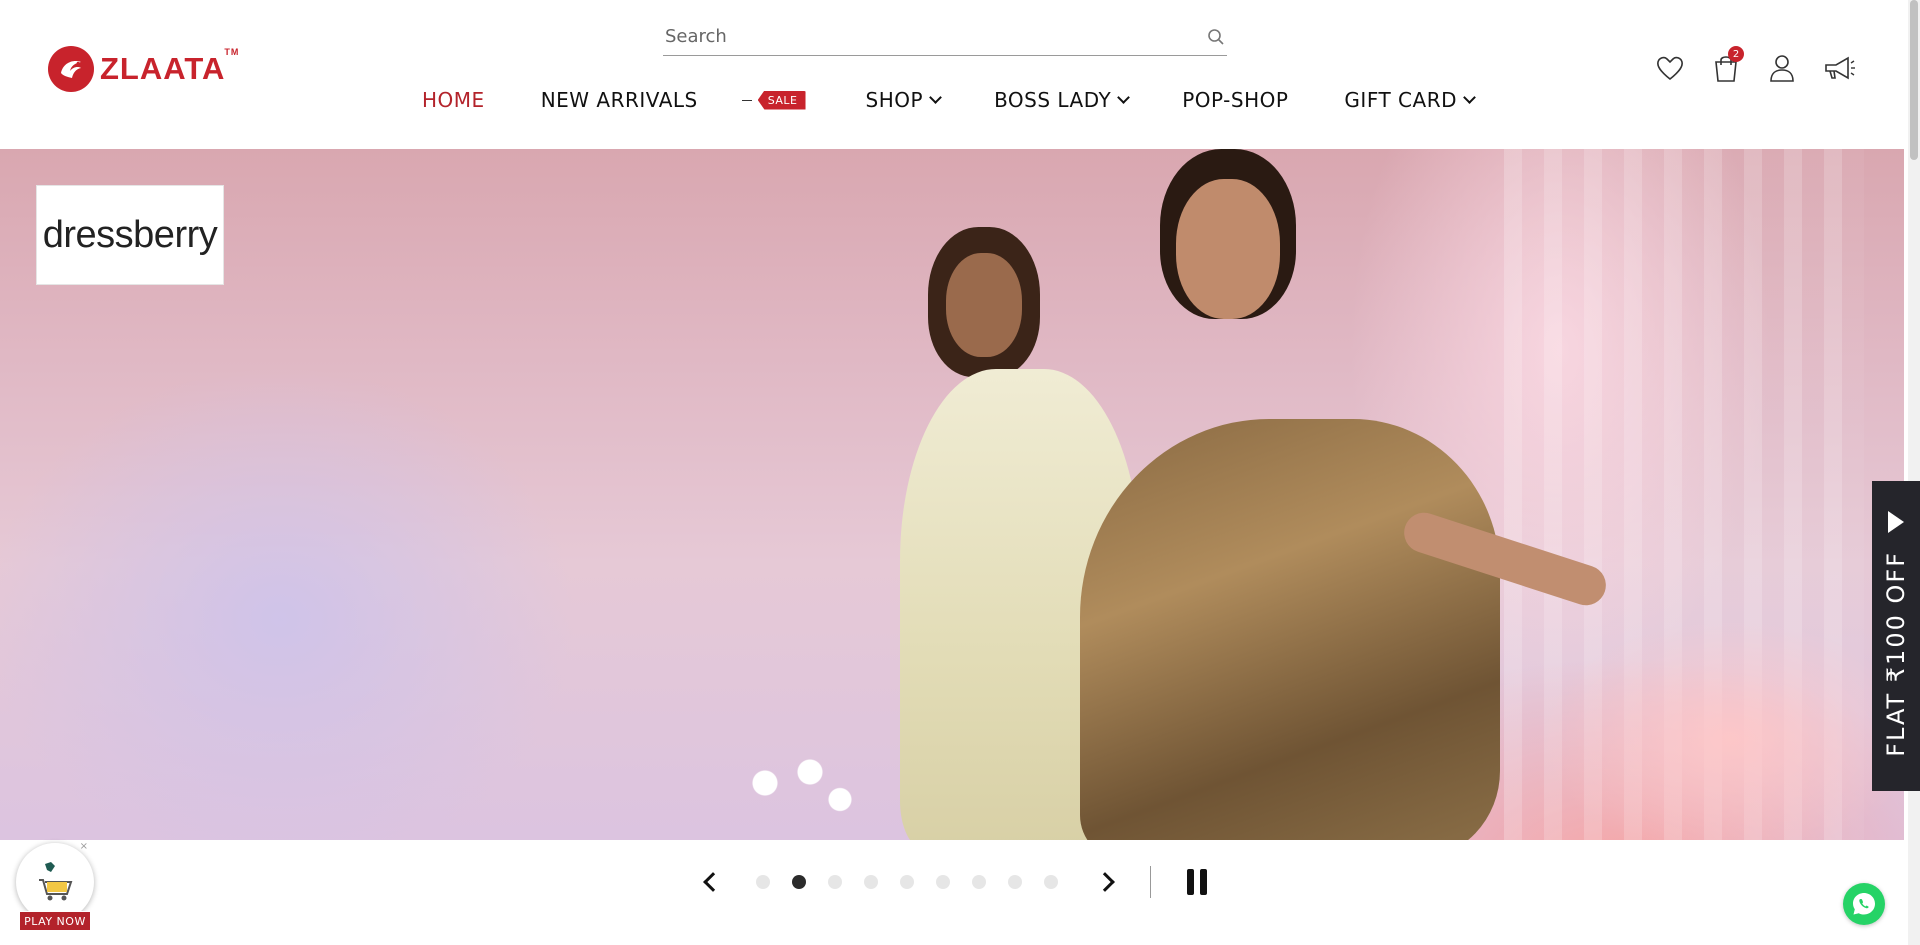 The width and height of the screenshot is (1920, 945). Describe the element at coordinates (1864, 904) in the screenshot. I see `whatsapp-icon` at that location.